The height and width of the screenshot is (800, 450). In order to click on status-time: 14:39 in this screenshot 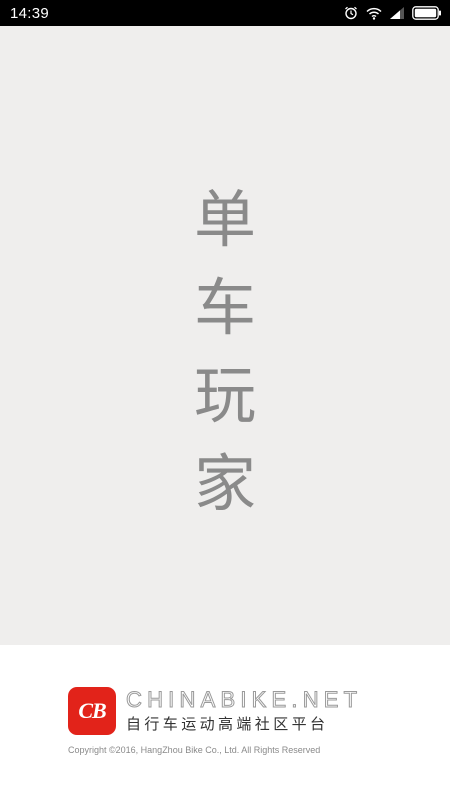, I will do `click(30, 13)`.